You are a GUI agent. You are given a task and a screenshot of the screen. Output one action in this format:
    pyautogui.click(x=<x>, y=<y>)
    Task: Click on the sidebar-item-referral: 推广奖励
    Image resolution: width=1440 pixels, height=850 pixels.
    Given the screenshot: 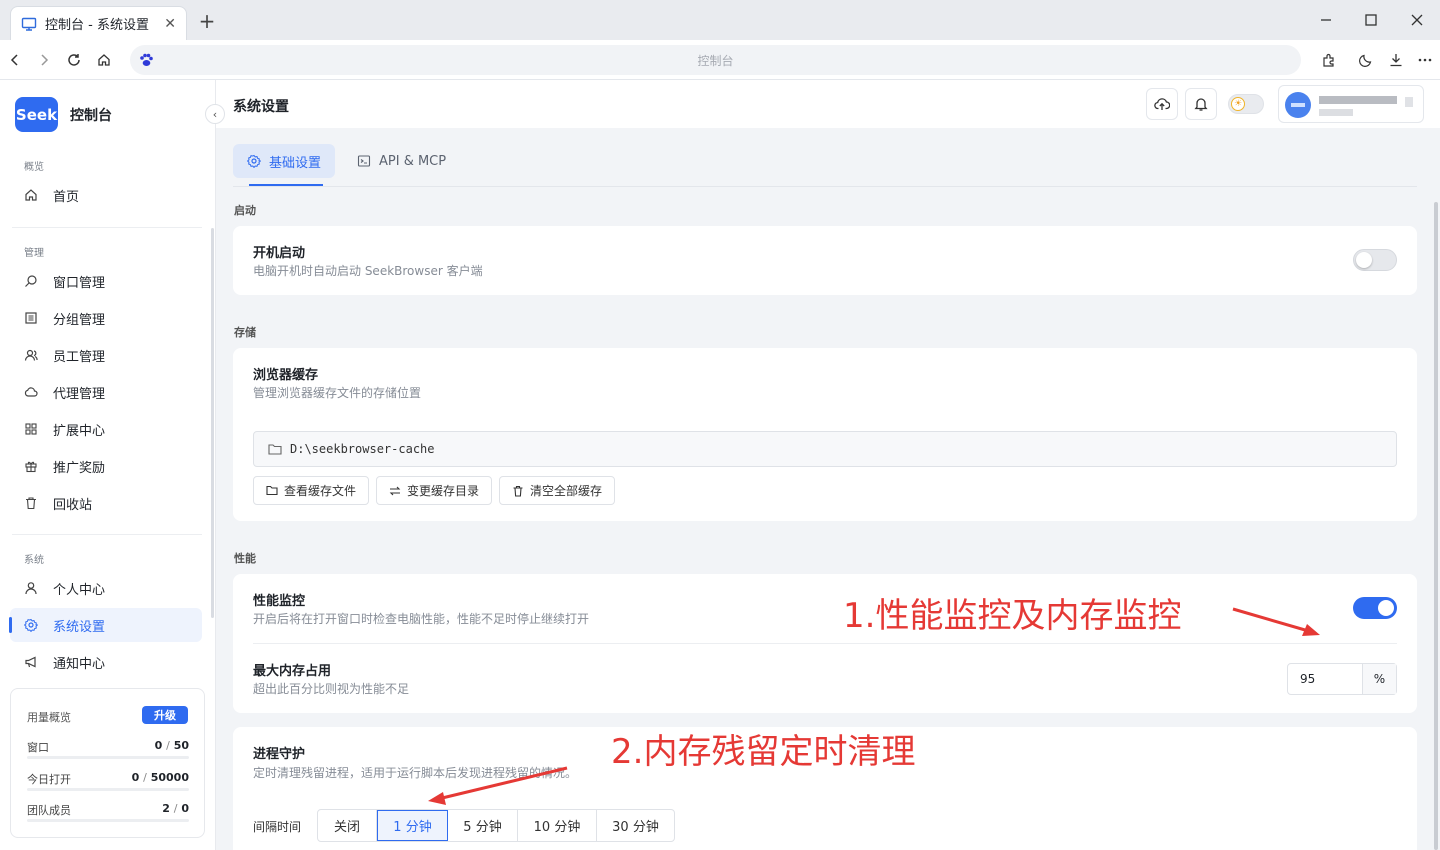 What is the action you would take?
    pyautogui.click(x=106, y=466)
    